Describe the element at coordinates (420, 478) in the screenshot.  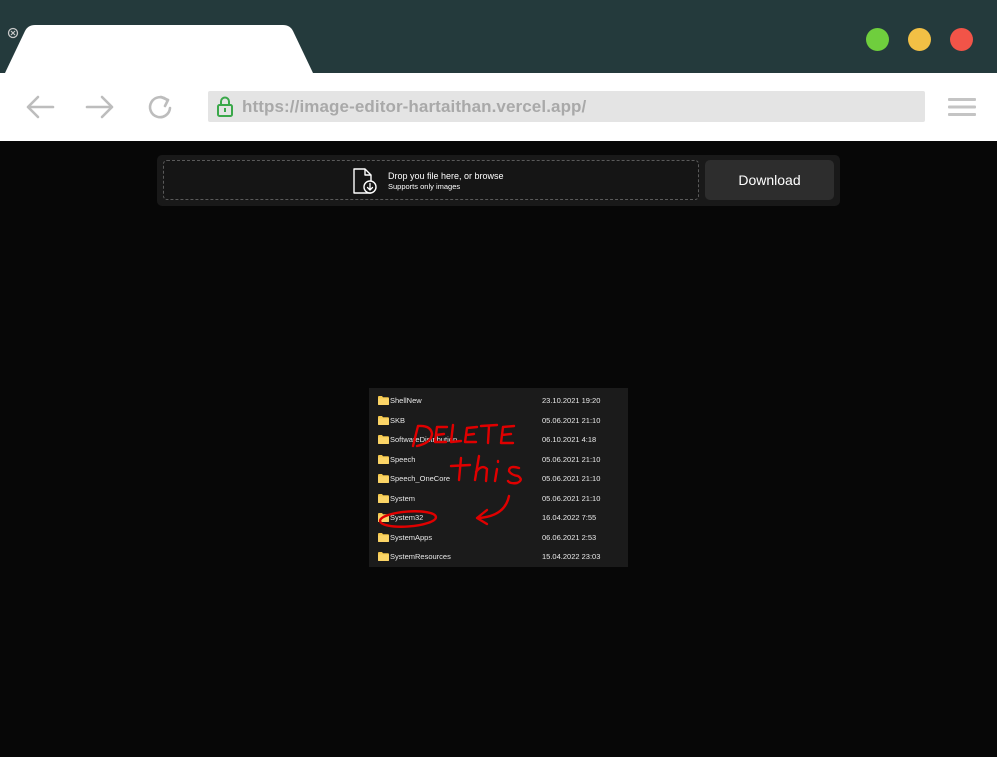
I see `file-name: Speech_OneCore` at that location.